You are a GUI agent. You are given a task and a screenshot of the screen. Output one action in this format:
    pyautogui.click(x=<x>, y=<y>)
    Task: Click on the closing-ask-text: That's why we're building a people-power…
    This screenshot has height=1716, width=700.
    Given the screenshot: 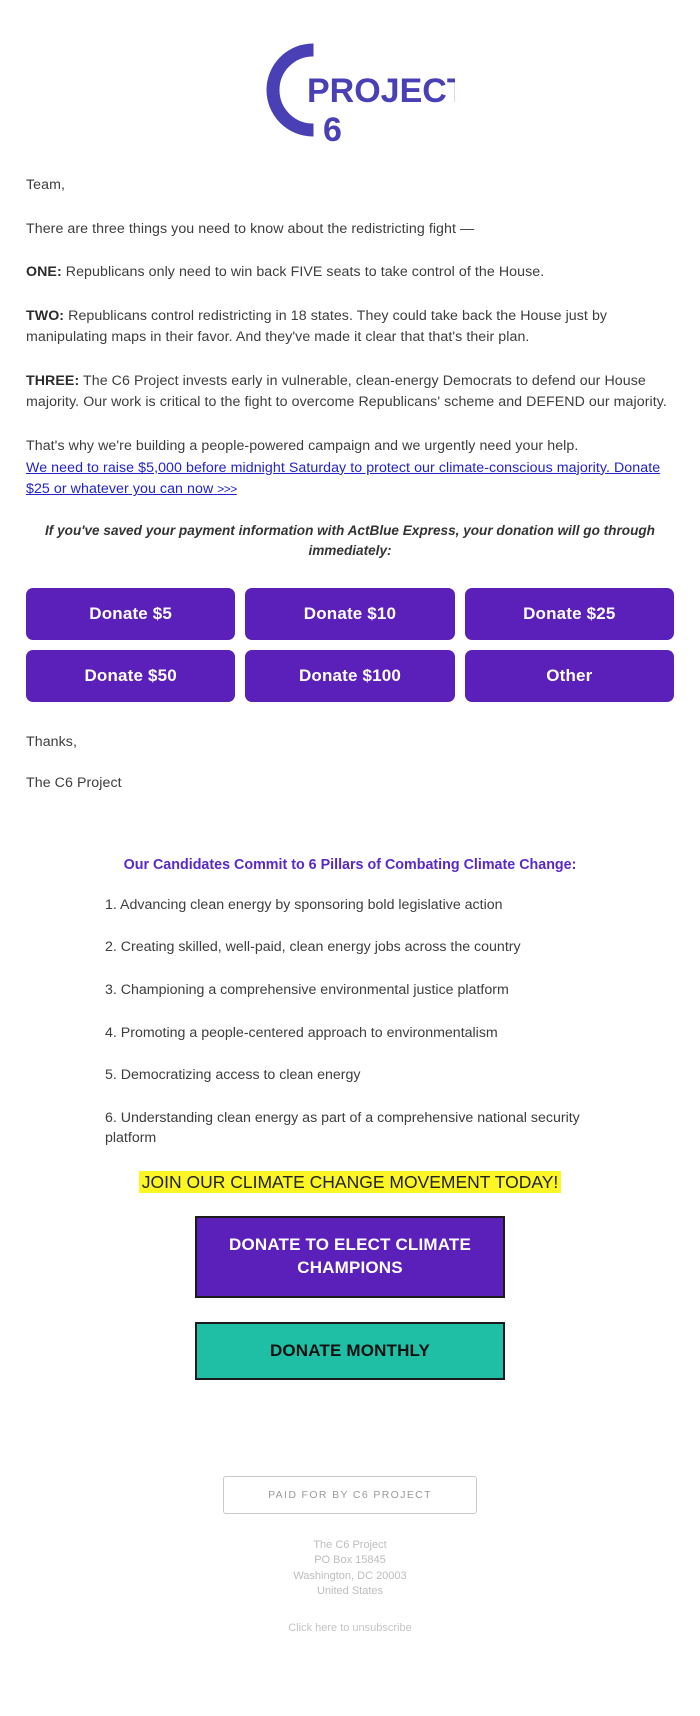 What is the action you would take?
    pyautogui.click(x=302, y=446)
    